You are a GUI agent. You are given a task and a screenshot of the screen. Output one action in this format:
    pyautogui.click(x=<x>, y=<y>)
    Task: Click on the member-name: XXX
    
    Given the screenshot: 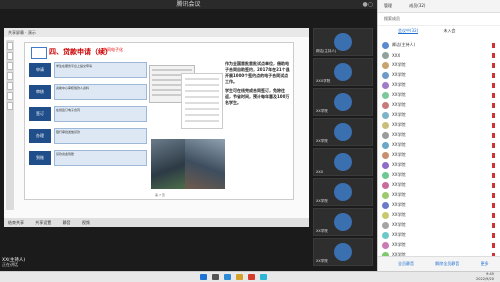 What is the action you would take?
    pyautogui.click(x=396, y=55)
    